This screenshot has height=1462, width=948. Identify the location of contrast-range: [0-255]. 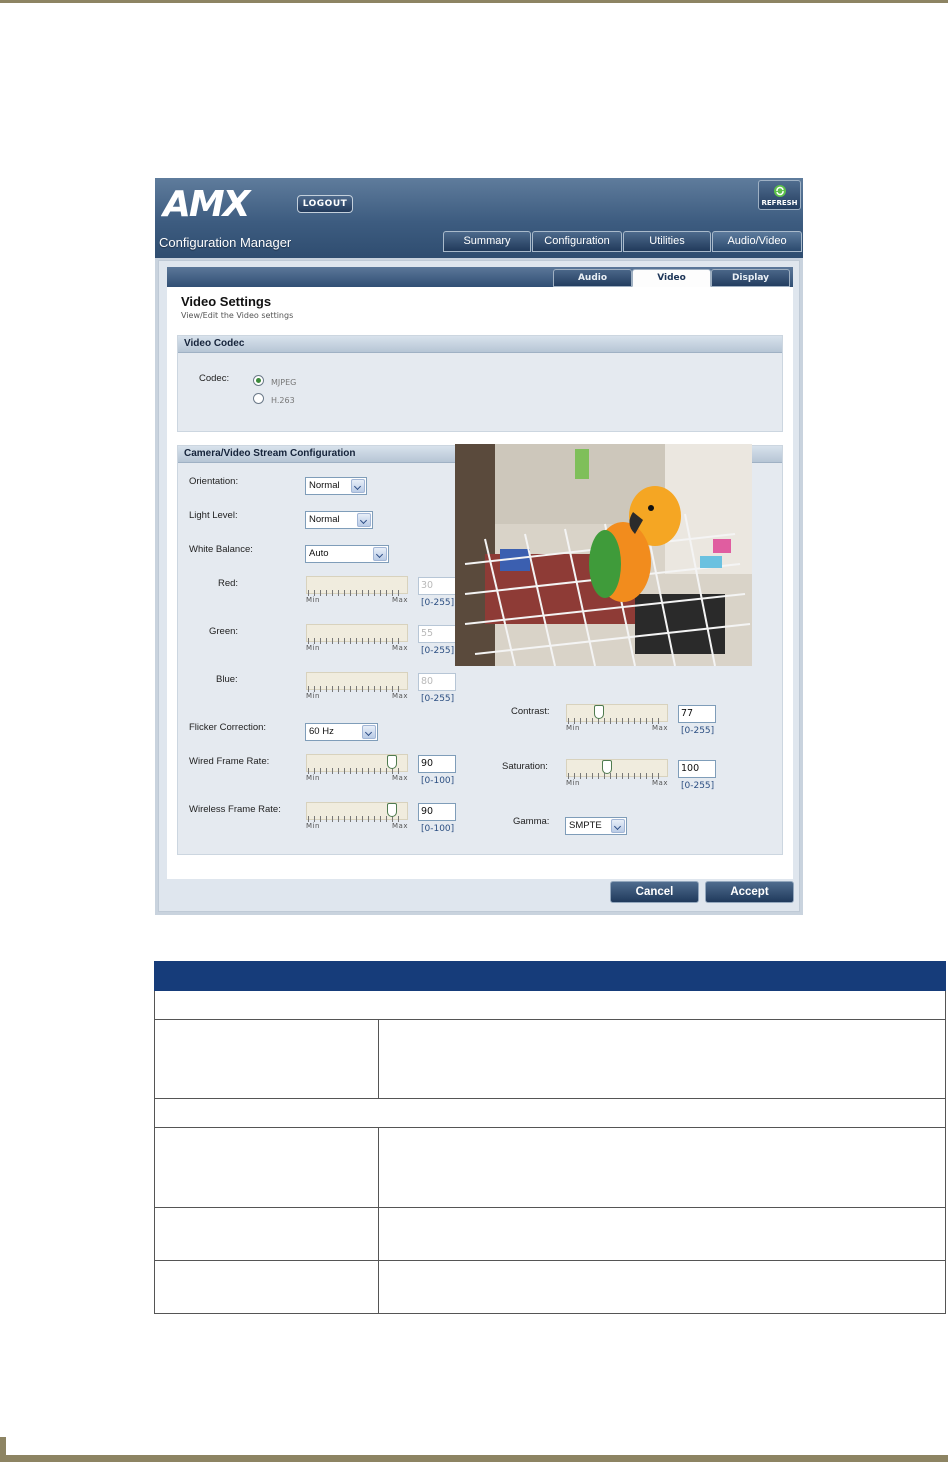
(698, 731).